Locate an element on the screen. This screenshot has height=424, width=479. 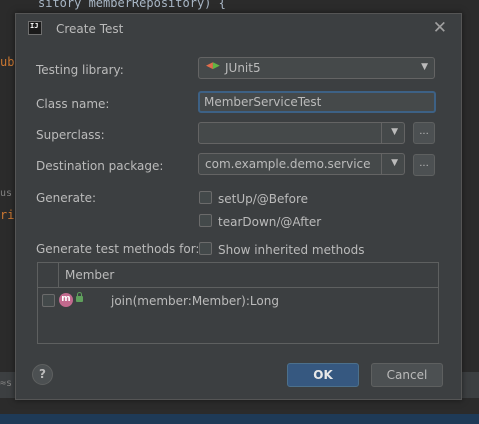
member-column-header: Member is located at coordinates (90, 275).